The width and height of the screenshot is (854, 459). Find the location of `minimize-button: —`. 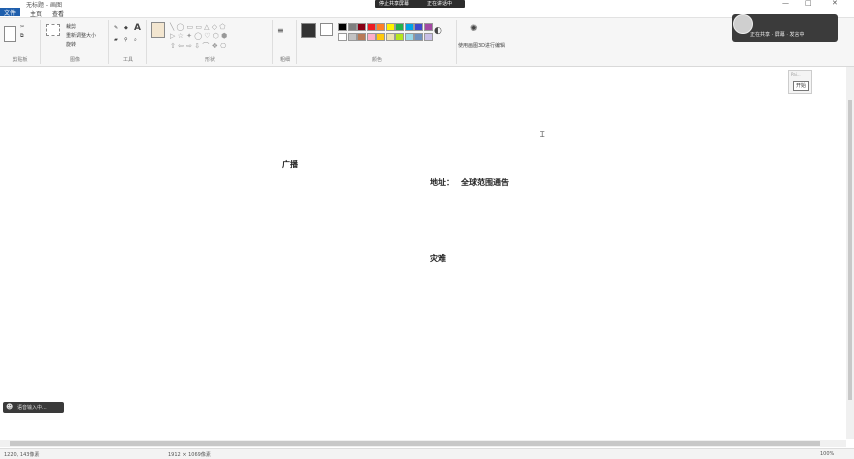

minimize-button: — is located at coordinates (785, 3).